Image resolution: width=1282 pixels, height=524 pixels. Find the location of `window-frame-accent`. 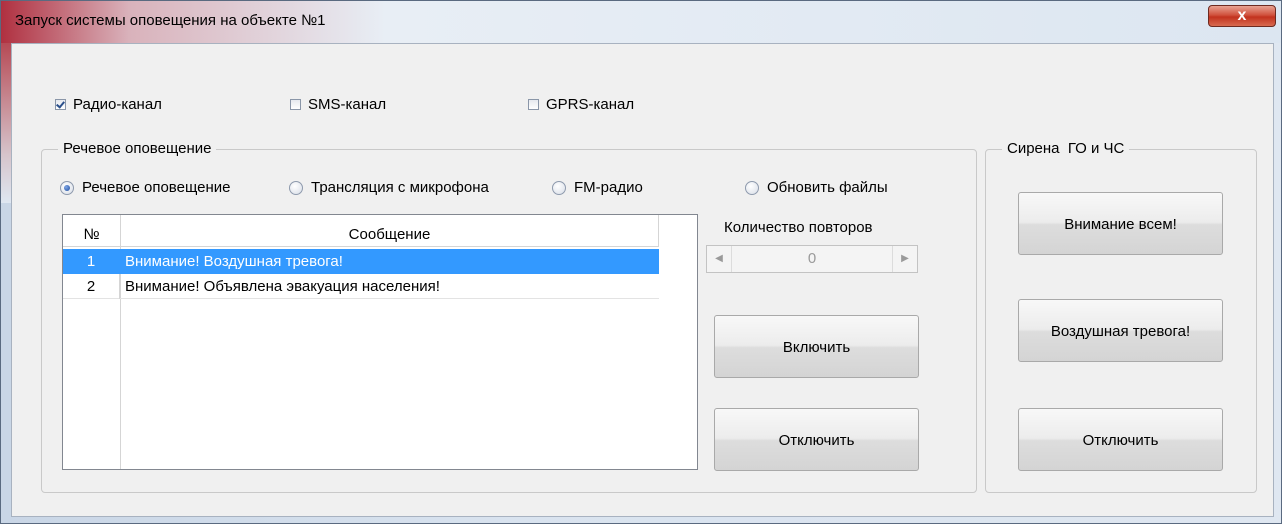

window-frame-accent is located at coordinates (6, 123).